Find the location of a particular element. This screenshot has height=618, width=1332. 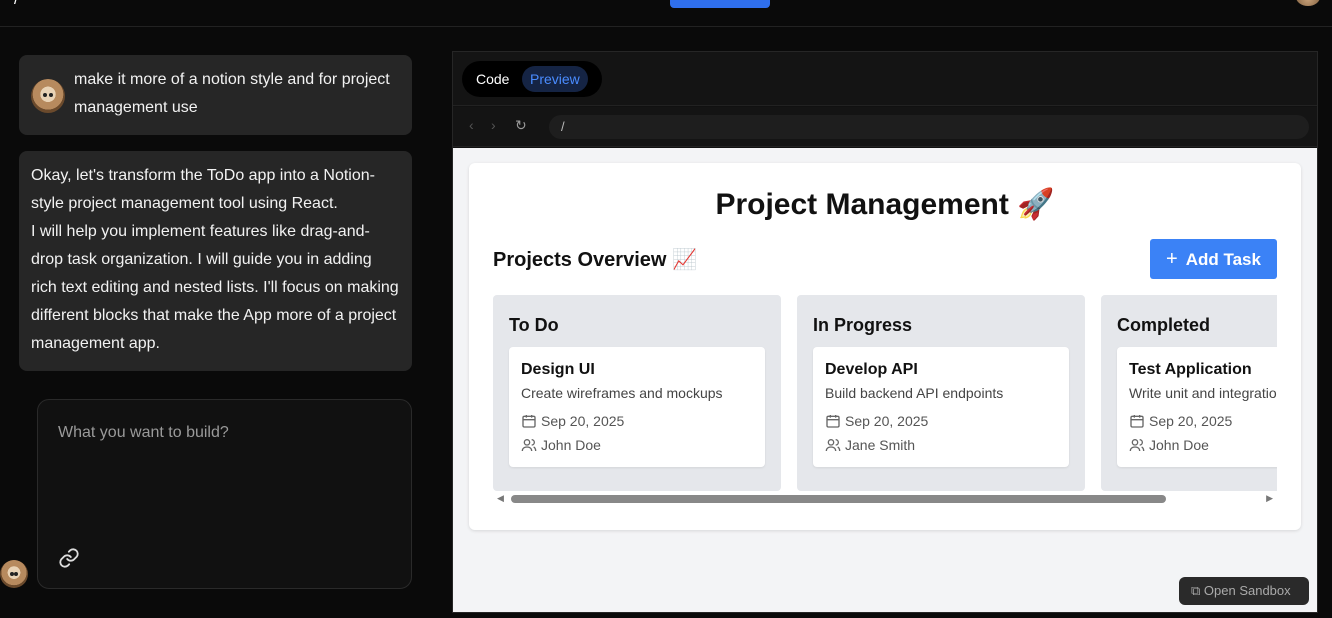

prompt-input is located at coordinates (223, 433).